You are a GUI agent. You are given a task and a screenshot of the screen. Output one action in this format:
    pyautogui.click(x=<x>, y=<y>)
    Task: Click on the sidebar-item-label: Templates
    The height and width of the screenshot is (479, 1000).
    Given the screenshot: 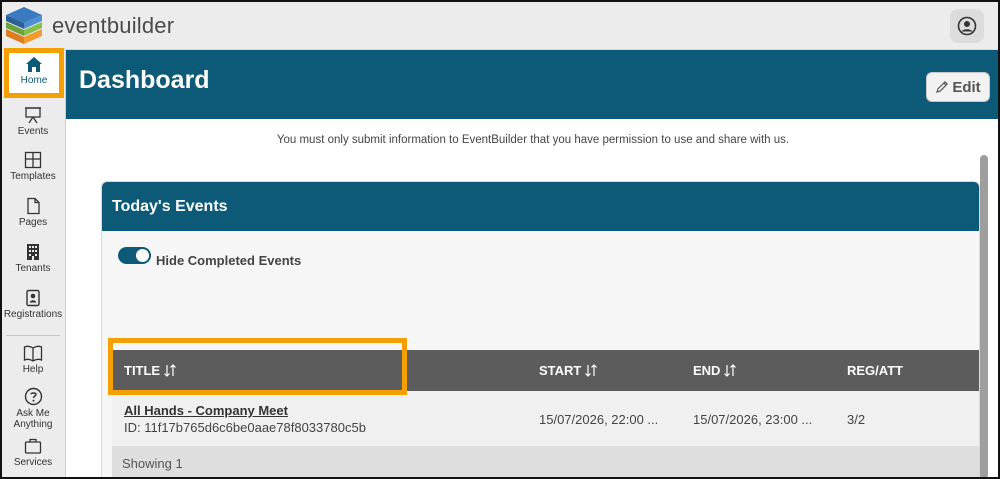 What is the action you would take?
    pyautogui.click(x=33, y=176)
    